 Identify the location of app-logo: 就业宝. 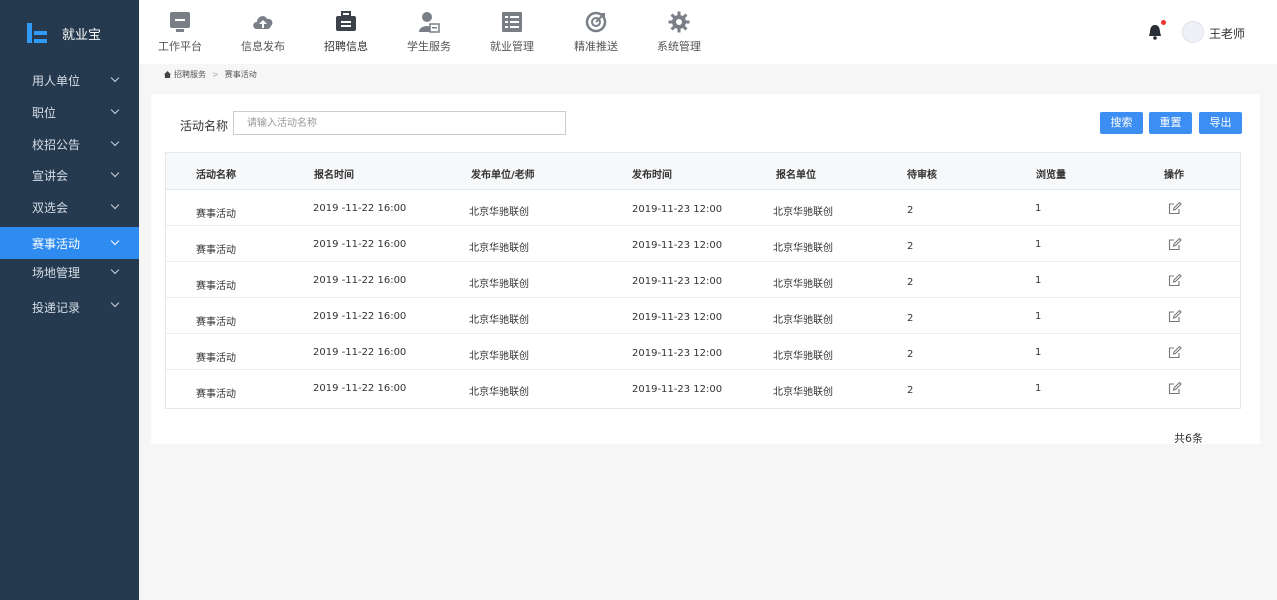
(69, 33).